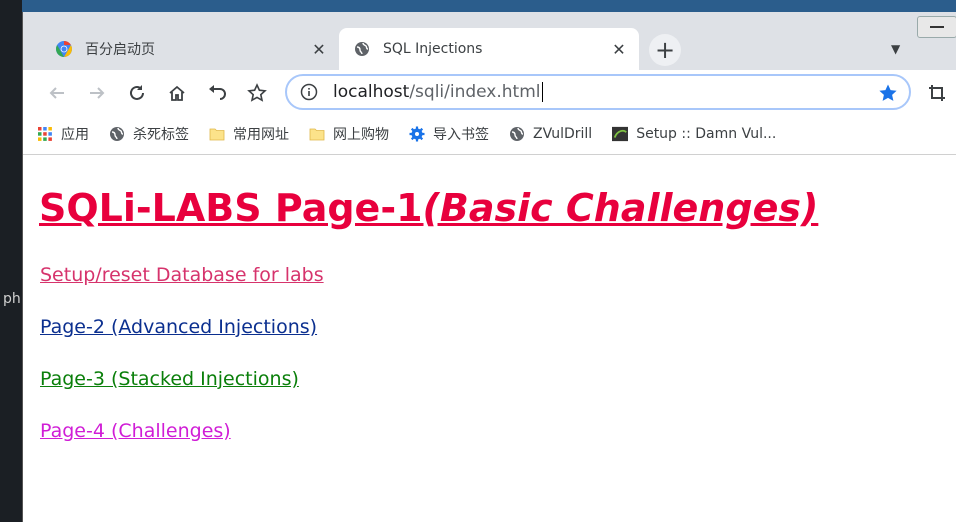 The width and height of the screenshot is (956, 522). What do you see at coordinates (120, 50) in the screenshot?
I see `tab-title: 百分启动页` at bounding box center [120, 50].